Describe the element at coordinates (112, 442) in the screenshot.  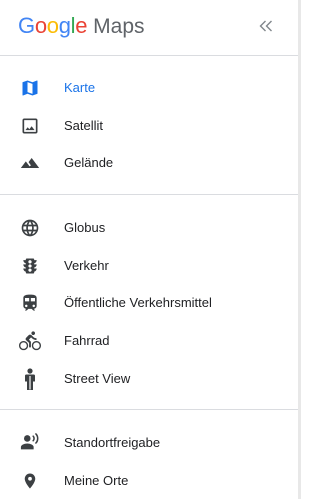
I see `menu-item-label: Standortfreigabe` at that location.